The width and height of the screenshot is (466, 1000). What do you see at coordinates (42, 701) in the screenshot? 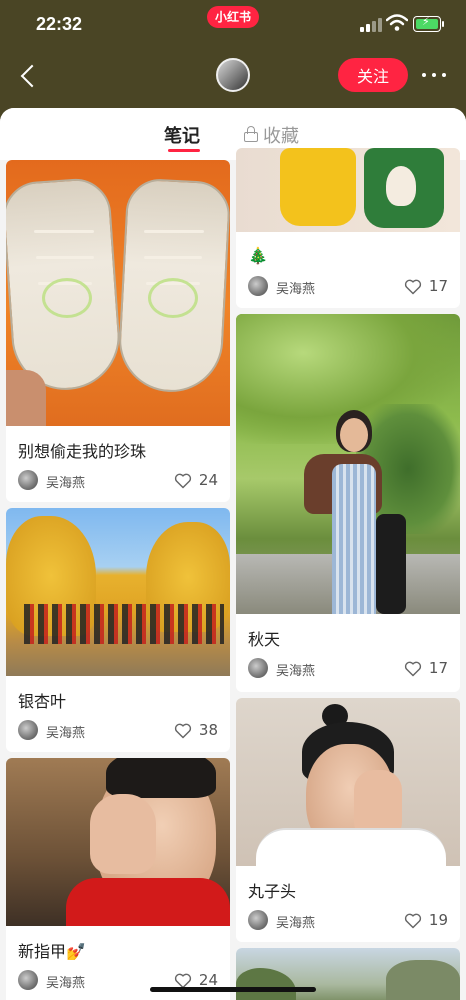
I see `note-title: 银杏叶` at bounding box center [42, 701].